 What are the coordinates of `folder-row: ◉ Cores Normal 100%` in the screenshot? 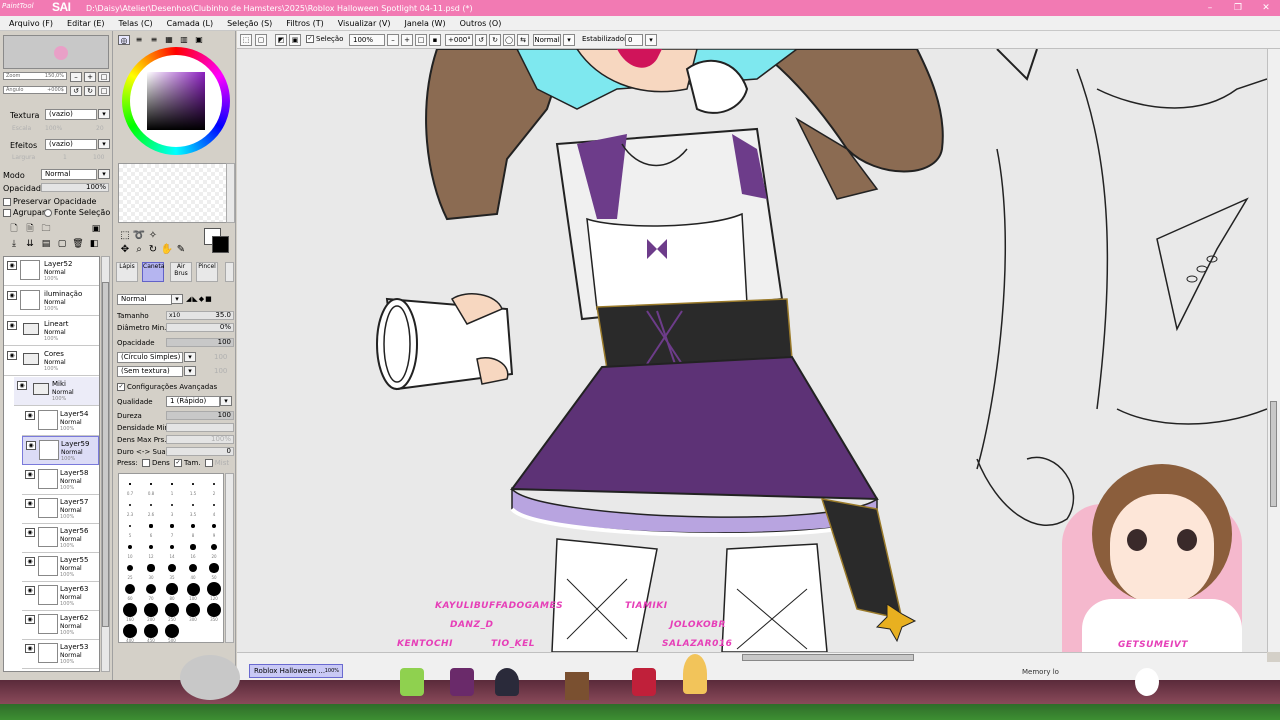 It's located at (51, 361).